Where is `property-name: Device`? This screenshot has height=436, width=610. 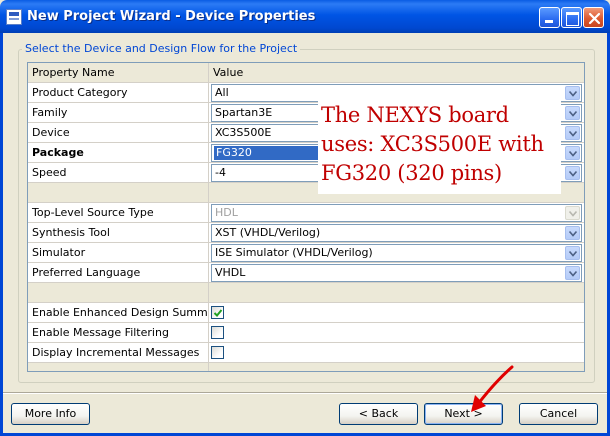
property-name: Device is located at coordinates (118, 133).